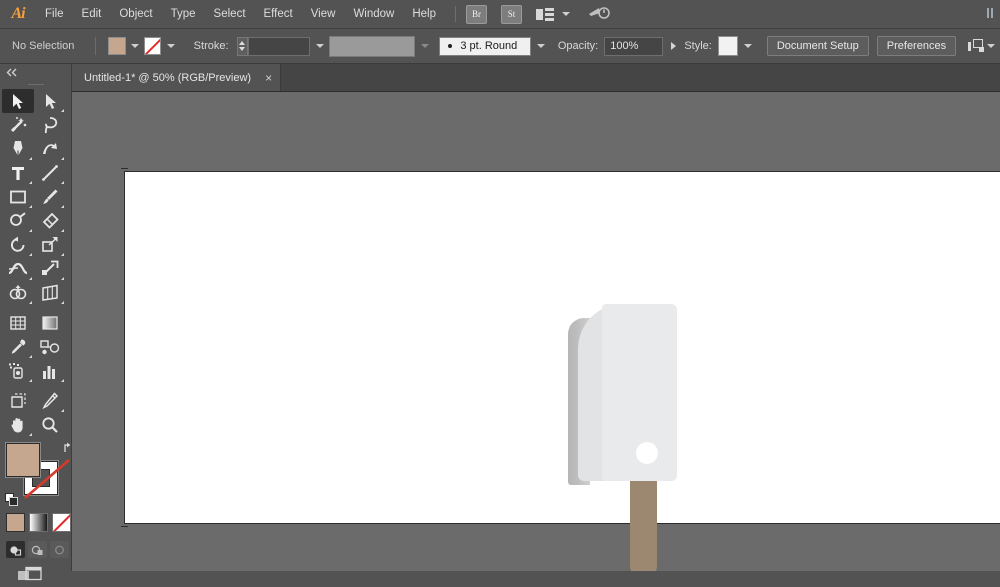 Image resolution: width=1000 pixels, height=587 pixels. Describe the element at coordinates (15, 549) in the screenshot. I see `draw-normal-button` at that location.